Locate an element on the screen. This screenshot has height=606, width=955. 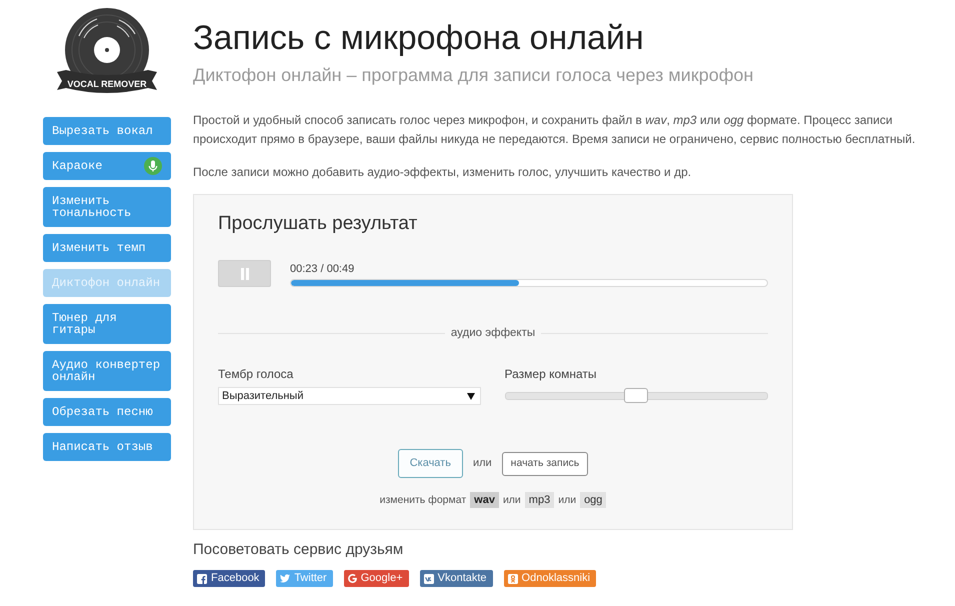
share-button: Twitter is located at coordinates (304, 578).